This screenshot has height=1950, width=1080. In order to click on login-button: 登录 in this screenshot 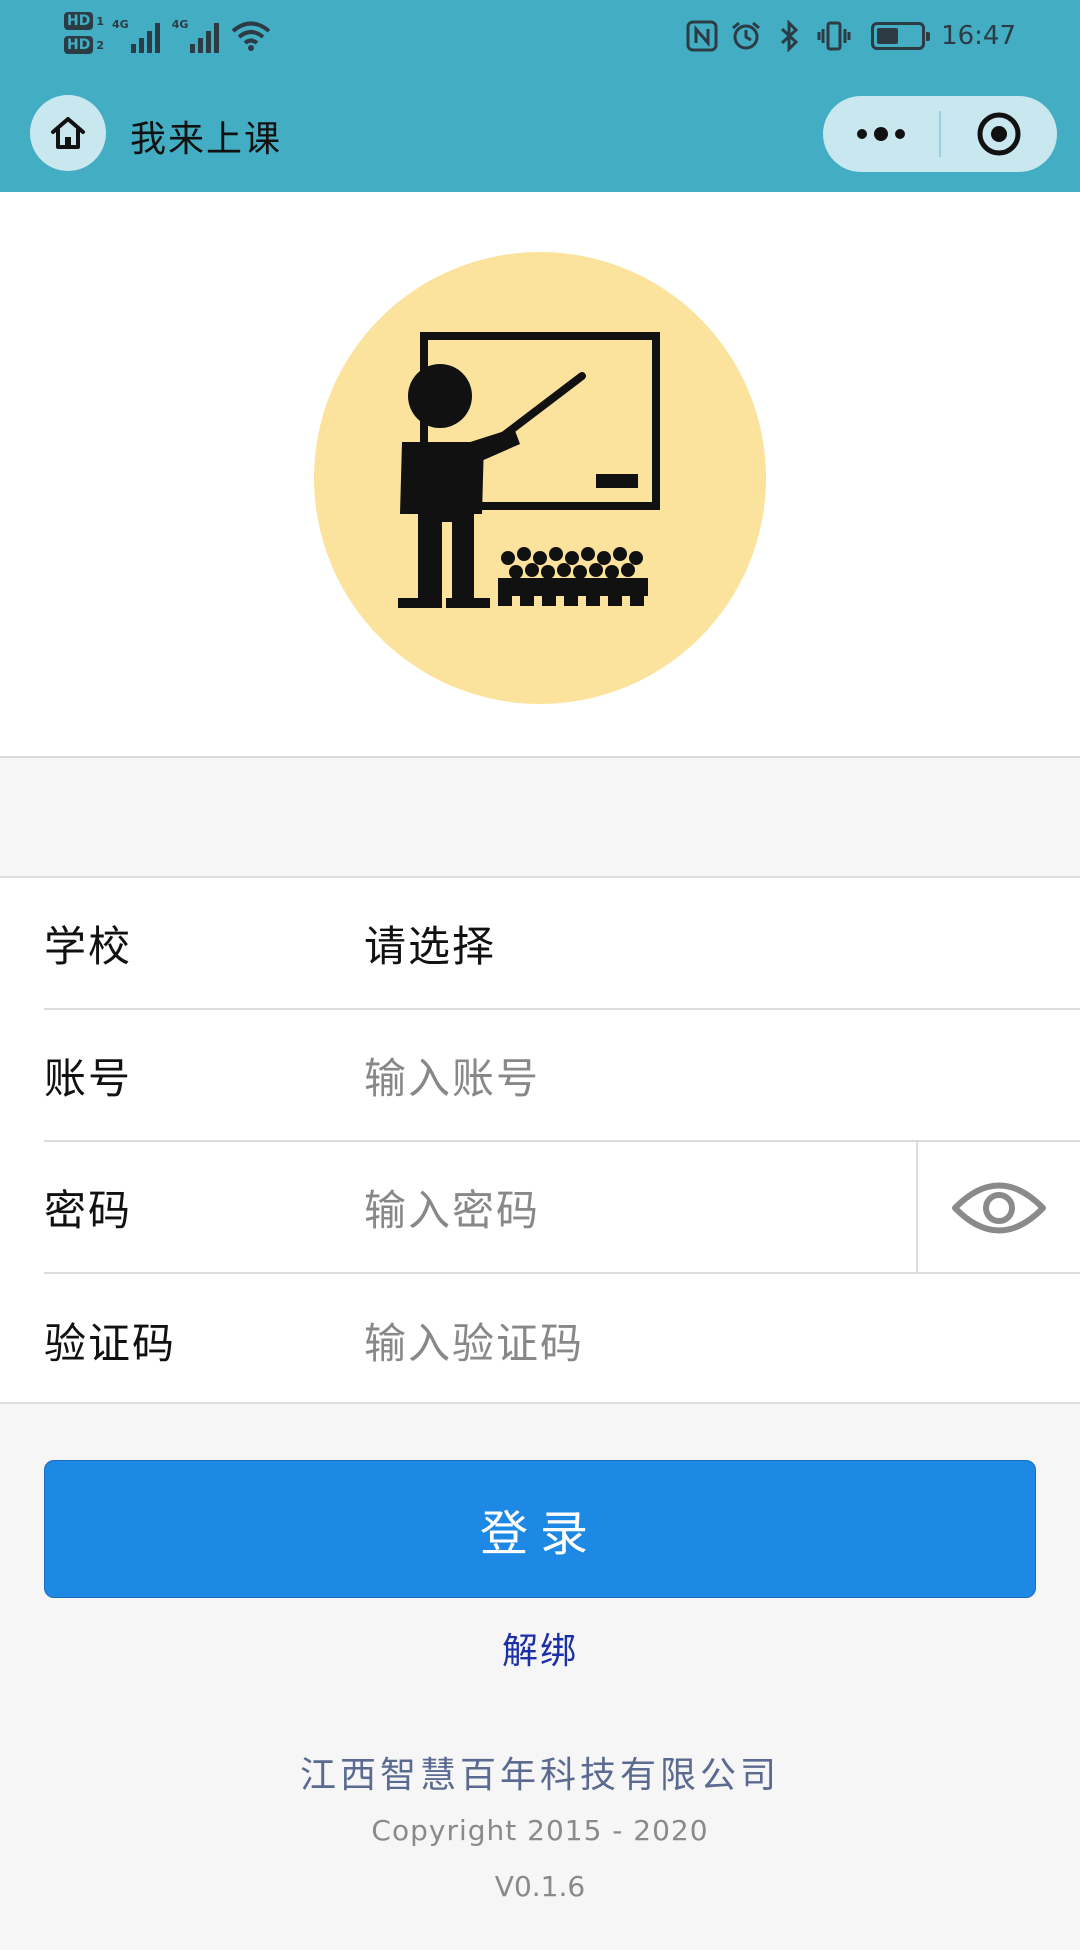, I will do `click(540, 1529)`.